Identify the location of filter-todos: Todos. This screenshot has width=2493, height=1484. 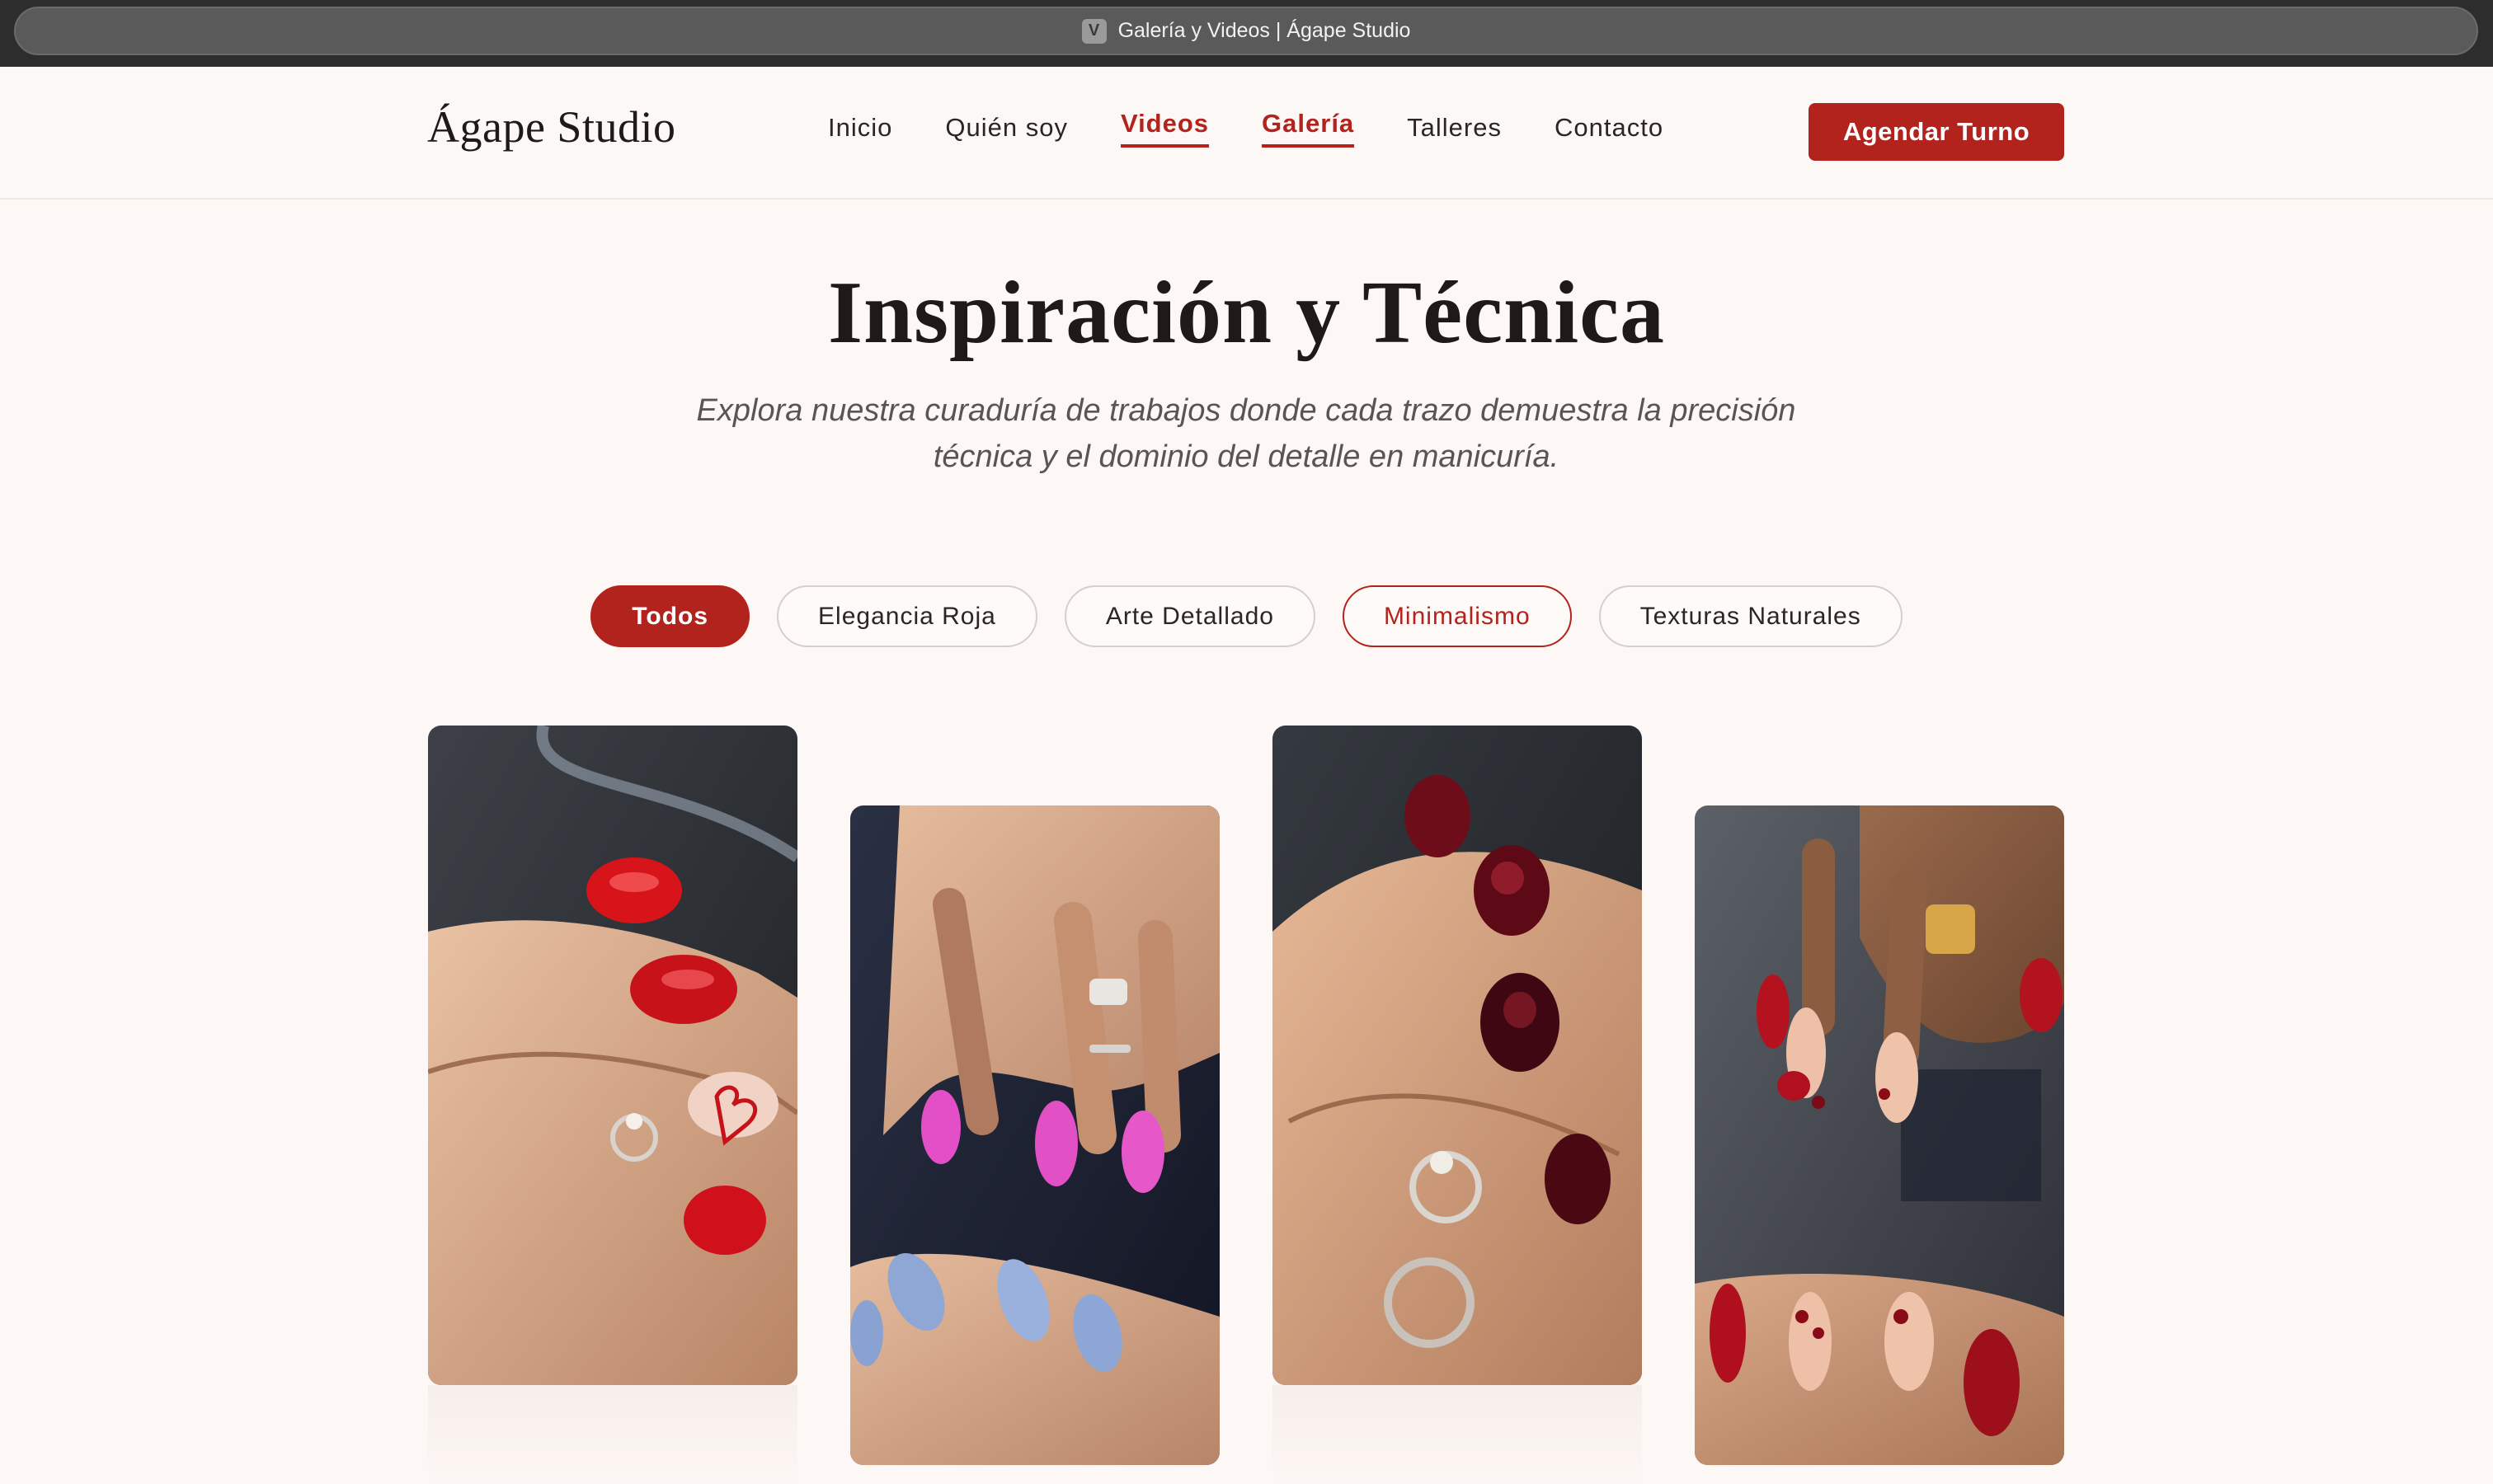
(670, 616).